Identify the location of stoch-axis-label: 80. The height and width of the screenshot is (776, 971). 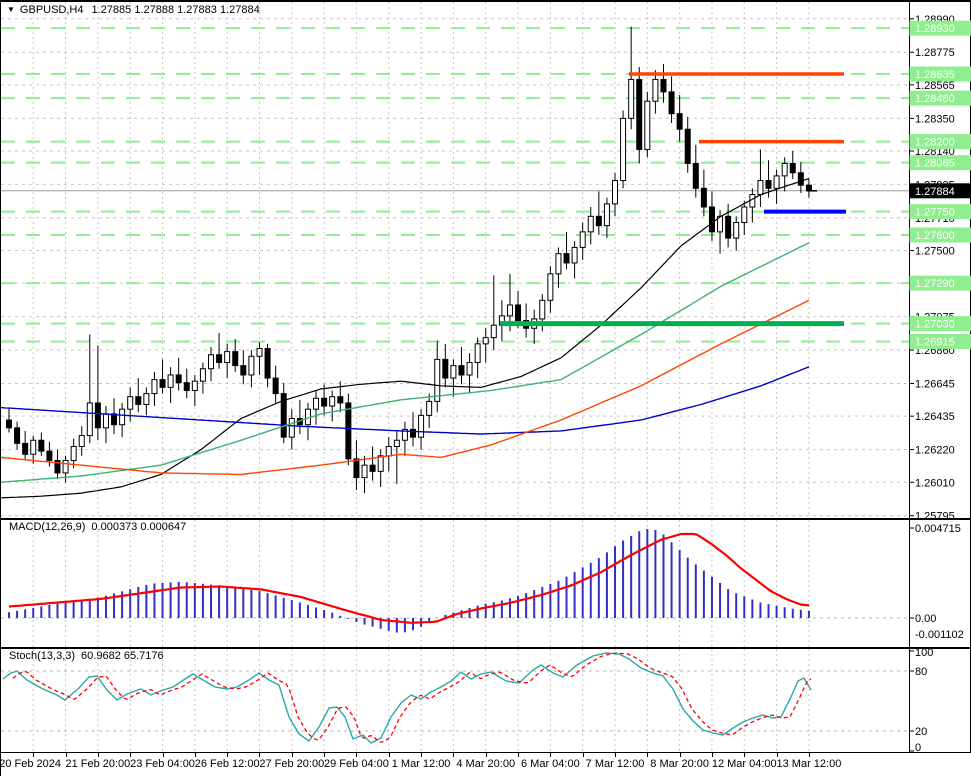
(921, 672).